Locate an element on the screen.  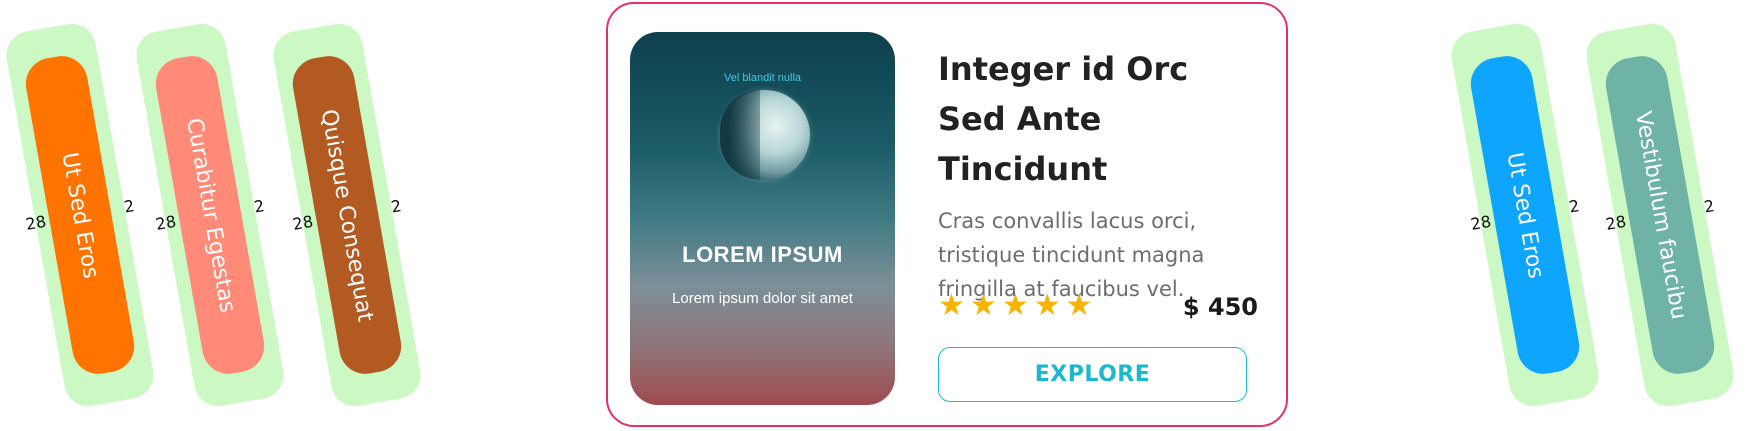
cover-kicker: Vel blandit nulla is located at coordinates (762, 78).